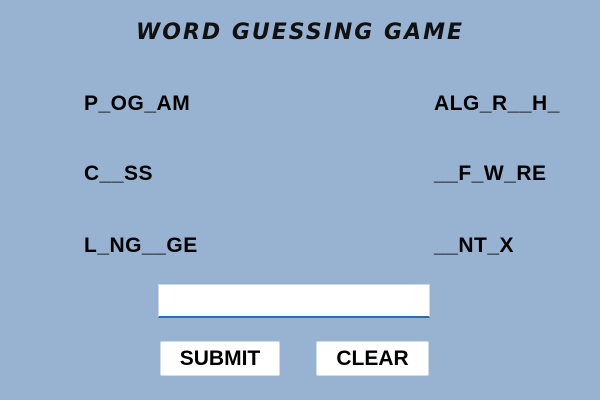 This screenshot has width=600, height=400. Describe the element at coordinates (372, 358) in the screenshot. I see `clear-button: CLEAR` at that location.